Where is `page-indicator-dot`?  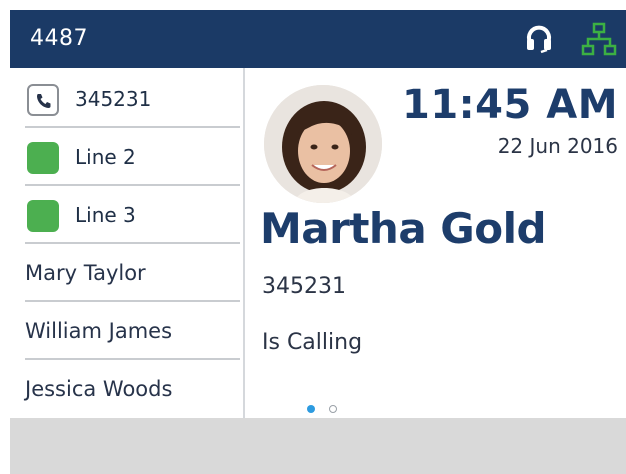
page-indicator-dot is located at coordinates (333, 409).